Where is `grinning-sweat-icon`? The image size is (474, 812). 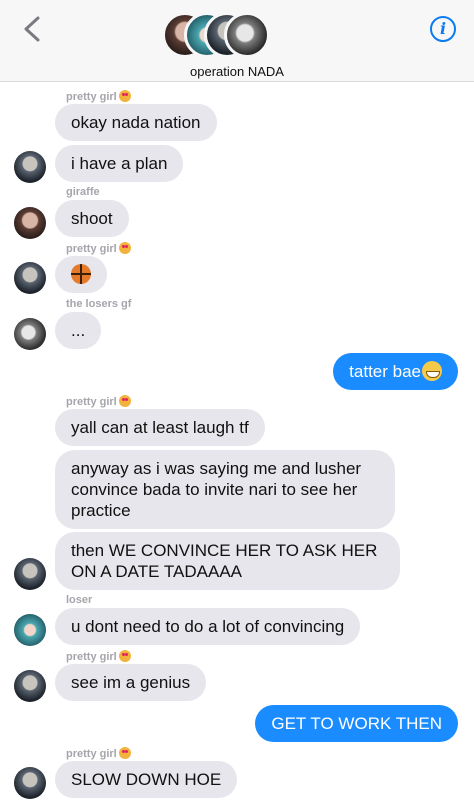
grinning-sweat-icon is located at coordinates (432, 371).